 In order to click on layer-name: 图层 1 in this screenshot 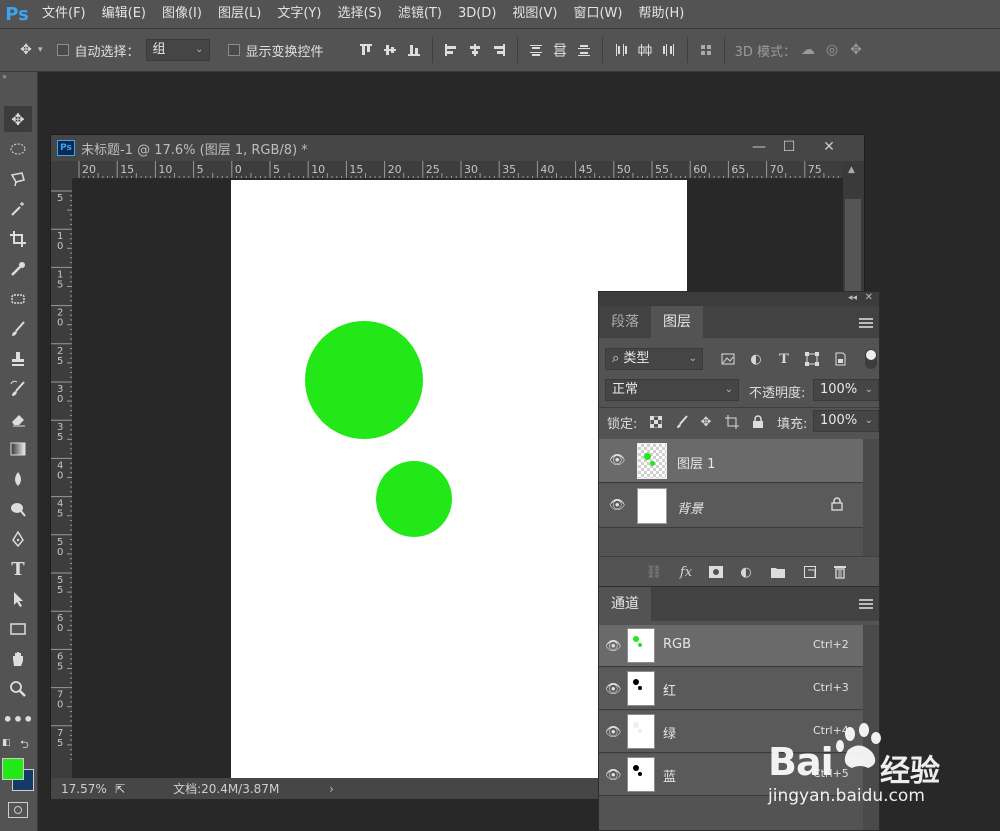, I will do `click(696, 462)`.